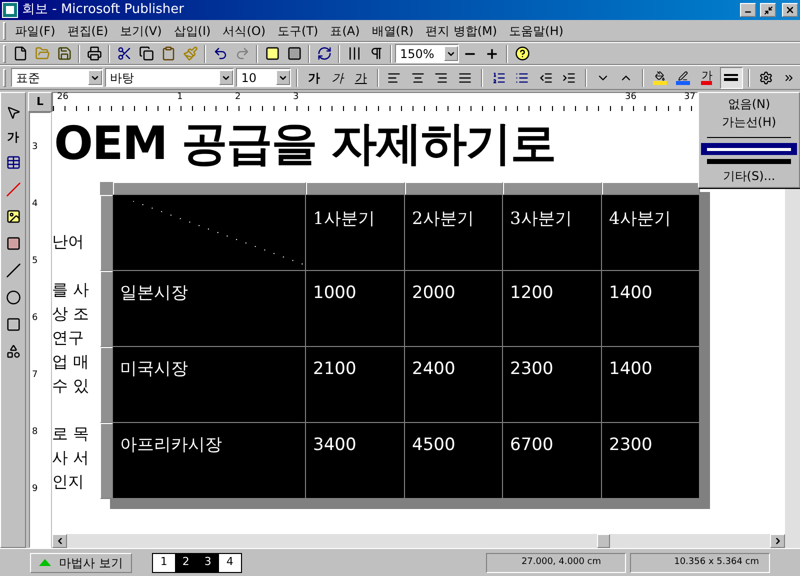 This screenshot has height=576, width=800. I want to click on body-text: 수 있, so click(71, 386).